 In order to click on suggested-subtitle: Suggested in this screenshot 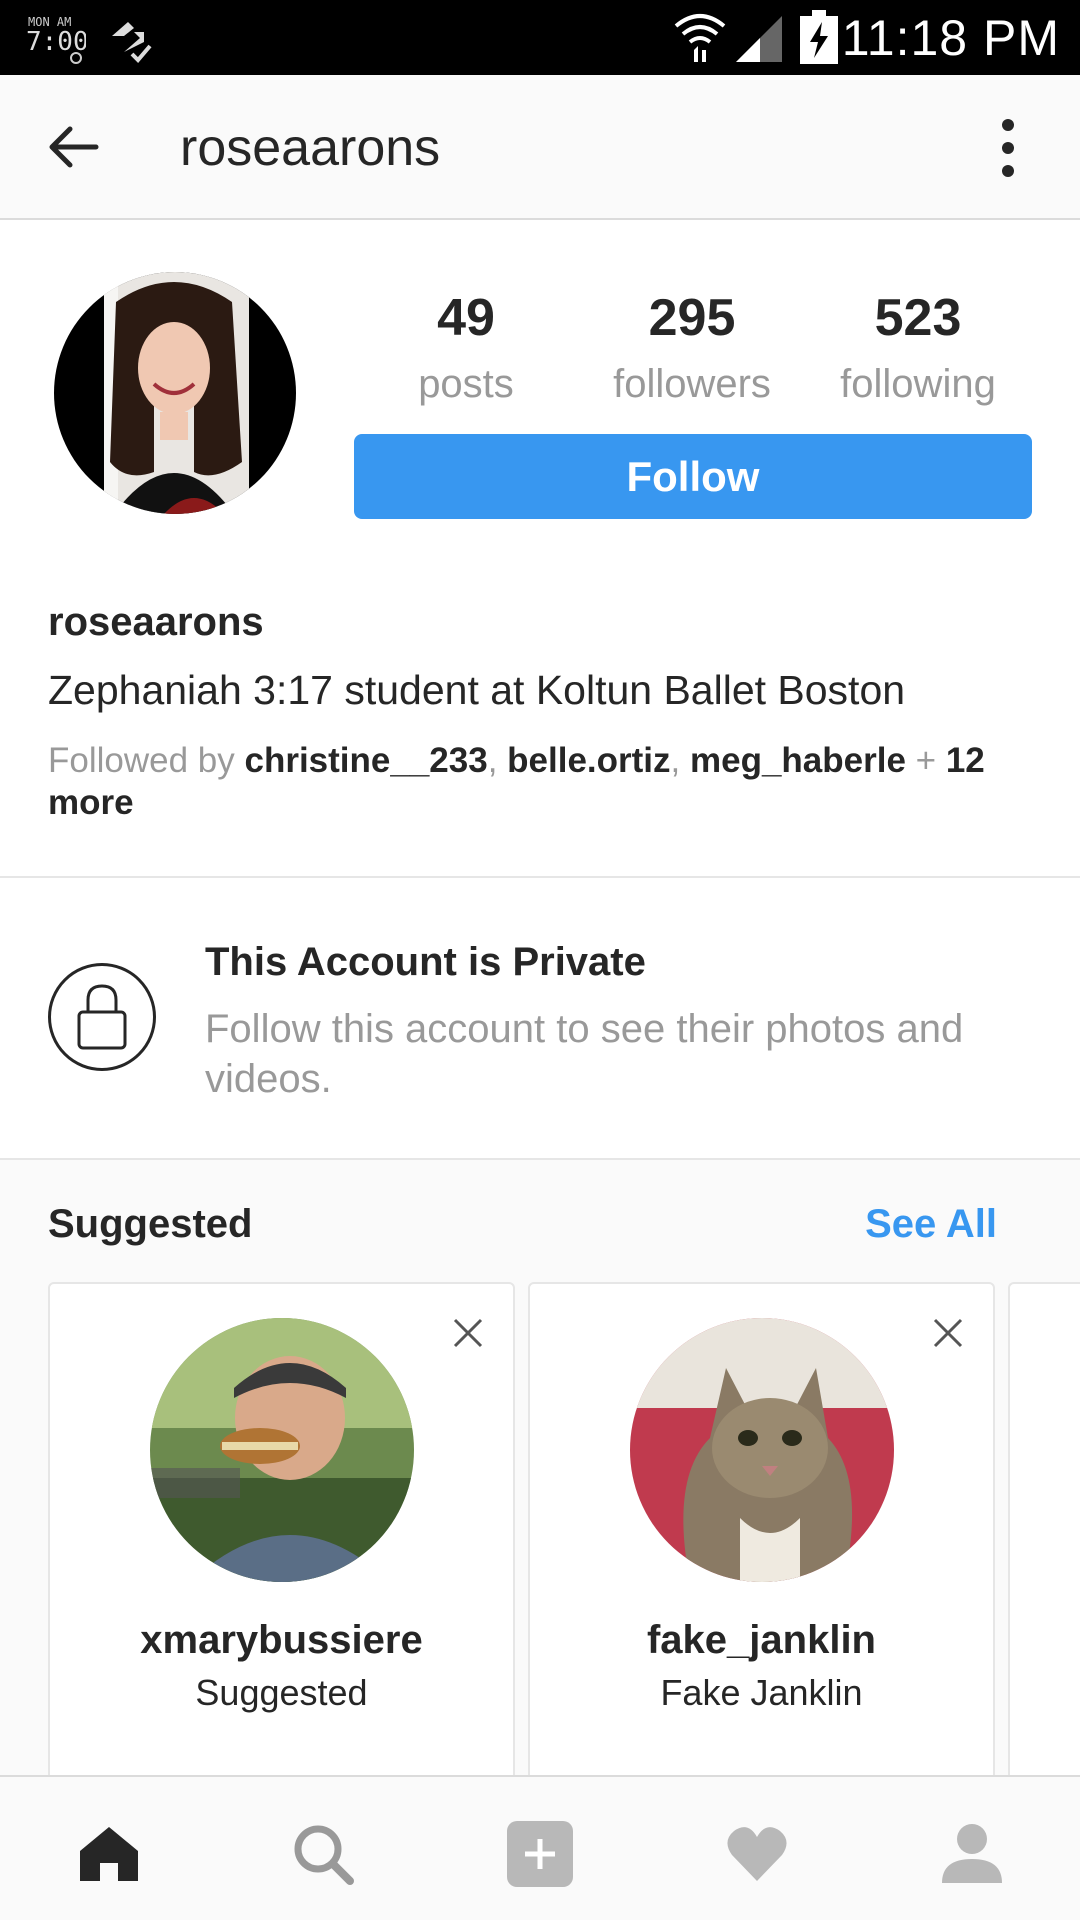, I will do `click(281, 1692)`.